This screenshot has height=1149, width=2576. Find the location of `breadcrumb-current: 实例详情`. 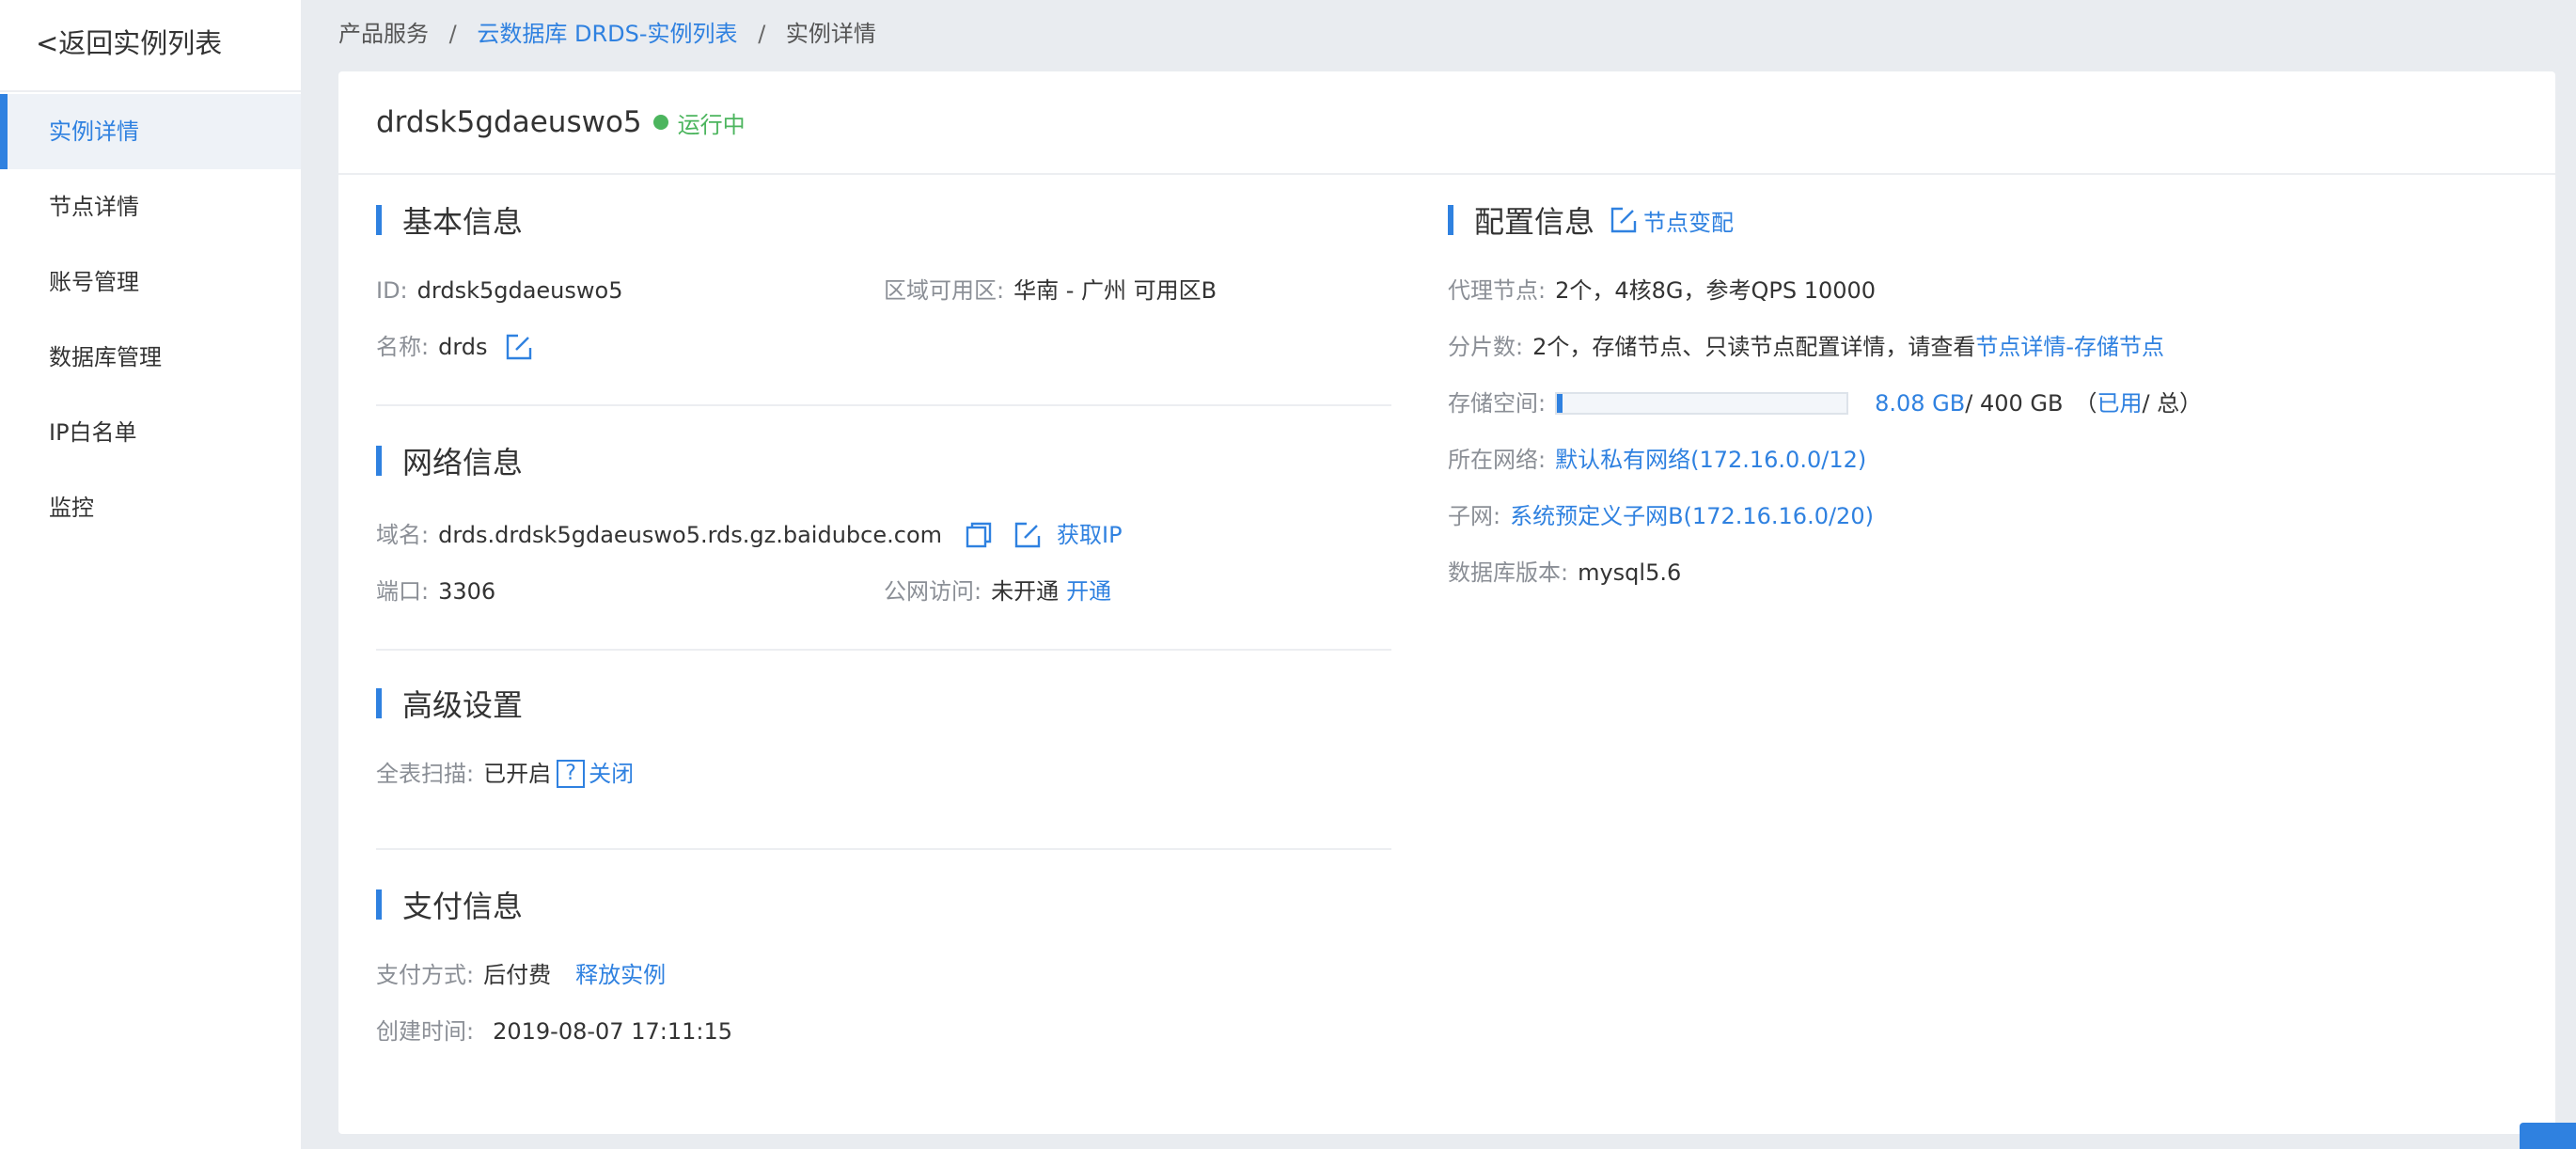

breadcrumb-current: 实例详情 is located at coordinates (831, 34).